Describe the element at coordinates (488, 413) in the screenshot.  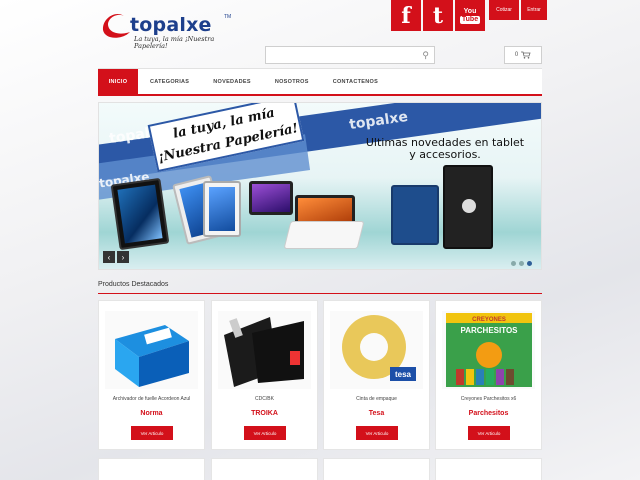
I see `product-brand: Parchesitos` at that location.